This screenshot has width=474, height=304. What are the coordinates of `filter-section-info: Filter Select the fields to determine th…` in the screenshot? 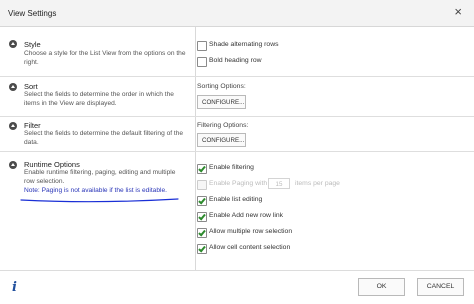 It's located at (97, 134).